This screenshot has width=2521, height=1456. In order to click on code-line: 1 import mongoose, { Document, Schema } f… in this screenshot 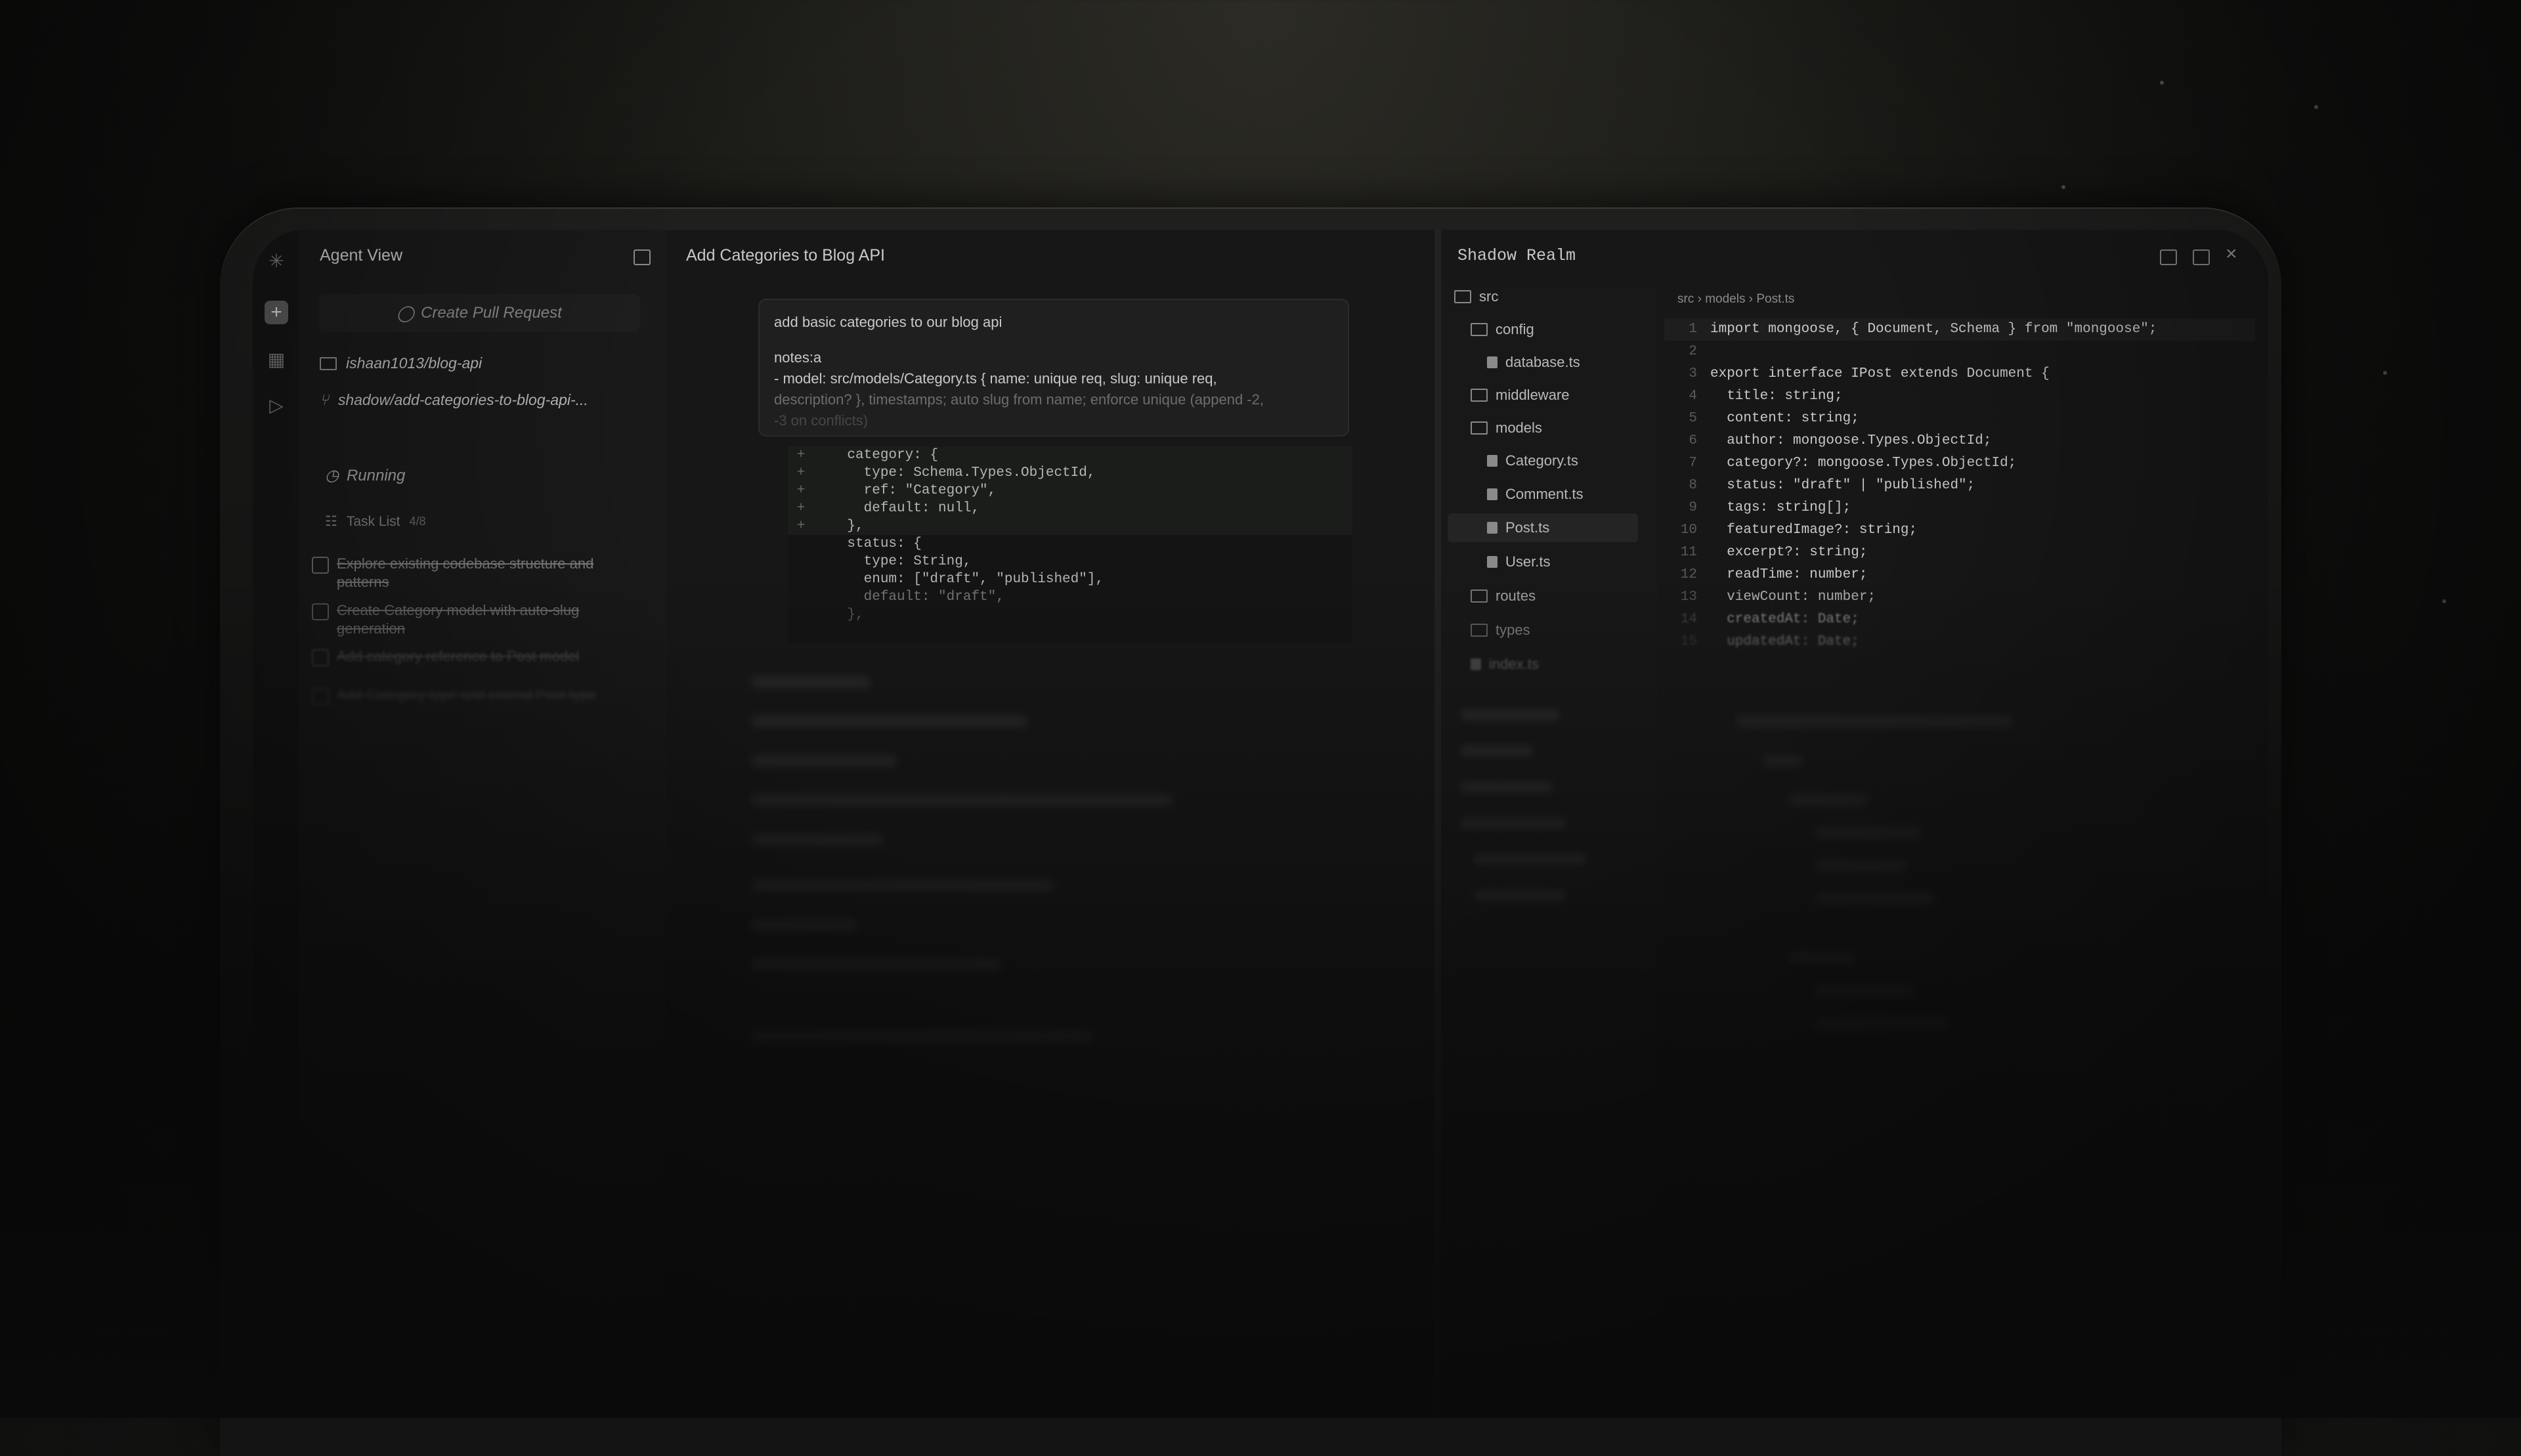, I will do `click(1959, 329)`.